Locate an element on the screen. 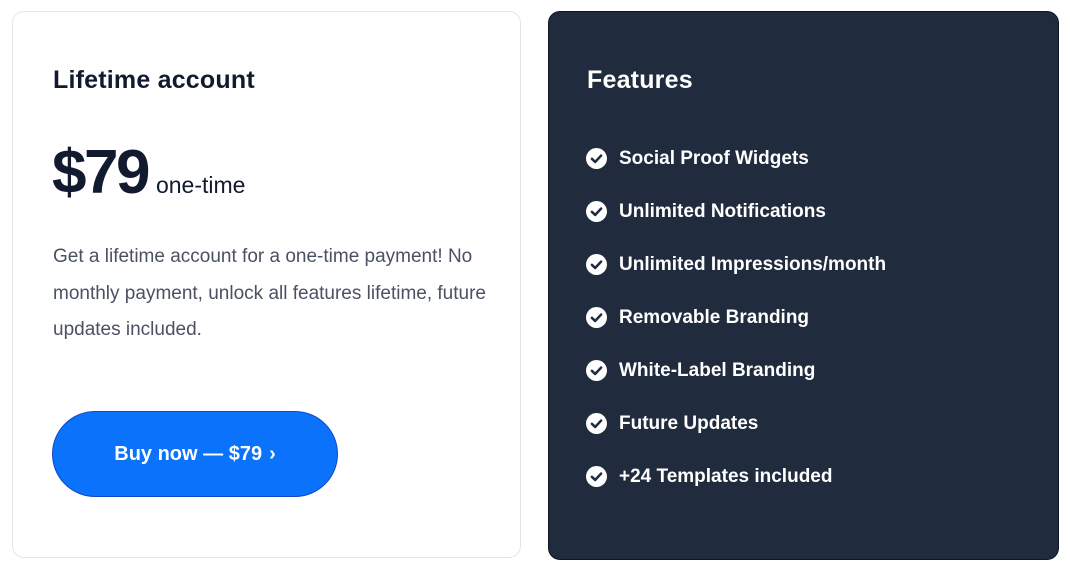 The image size is (1070, 570). buy-now-button: Buy now — $79 › is located at coordinates (195, 454).